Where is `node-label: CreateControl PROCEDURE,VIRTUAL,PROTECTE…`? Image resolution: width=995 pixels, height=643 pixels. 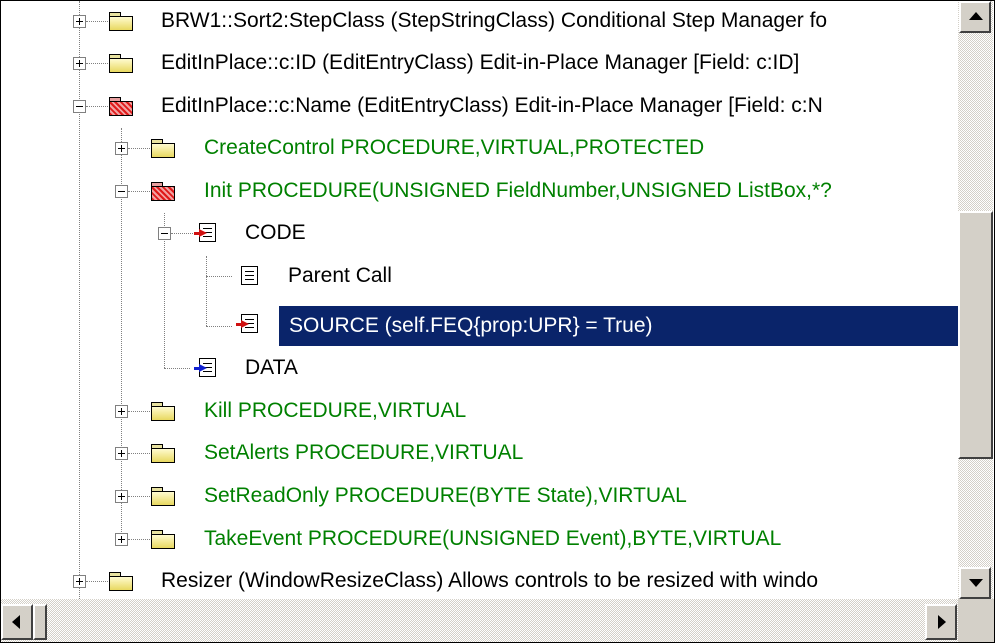
node-label: CreateControl PROCEDURE,VIRTUAL,PROTECTE… is located at coordinates (454, 147).